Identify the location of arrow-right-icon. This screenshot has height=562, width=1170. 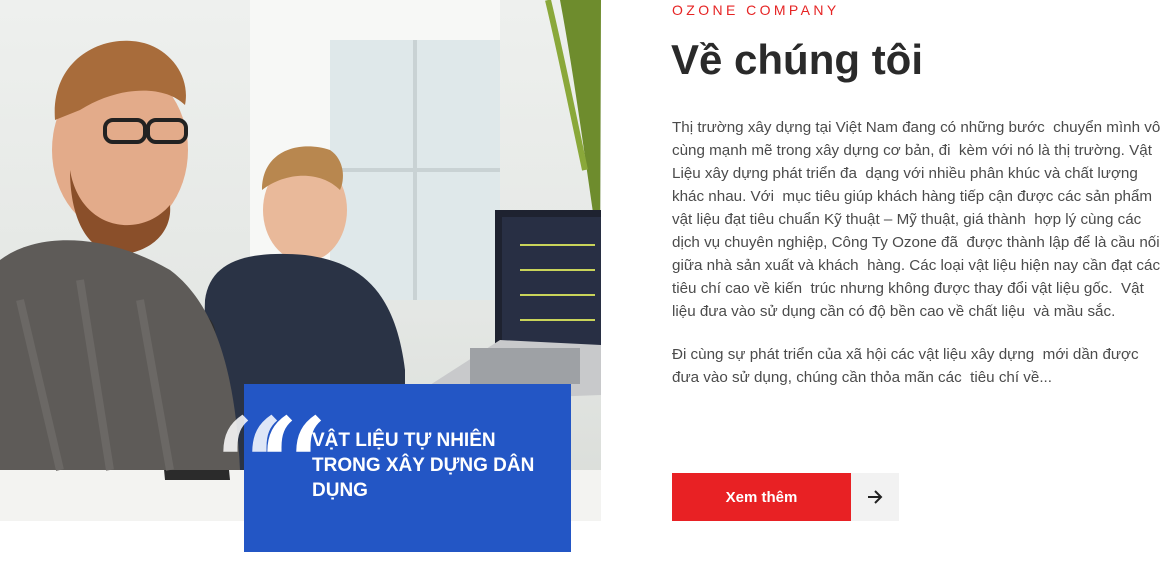
(875, 497).